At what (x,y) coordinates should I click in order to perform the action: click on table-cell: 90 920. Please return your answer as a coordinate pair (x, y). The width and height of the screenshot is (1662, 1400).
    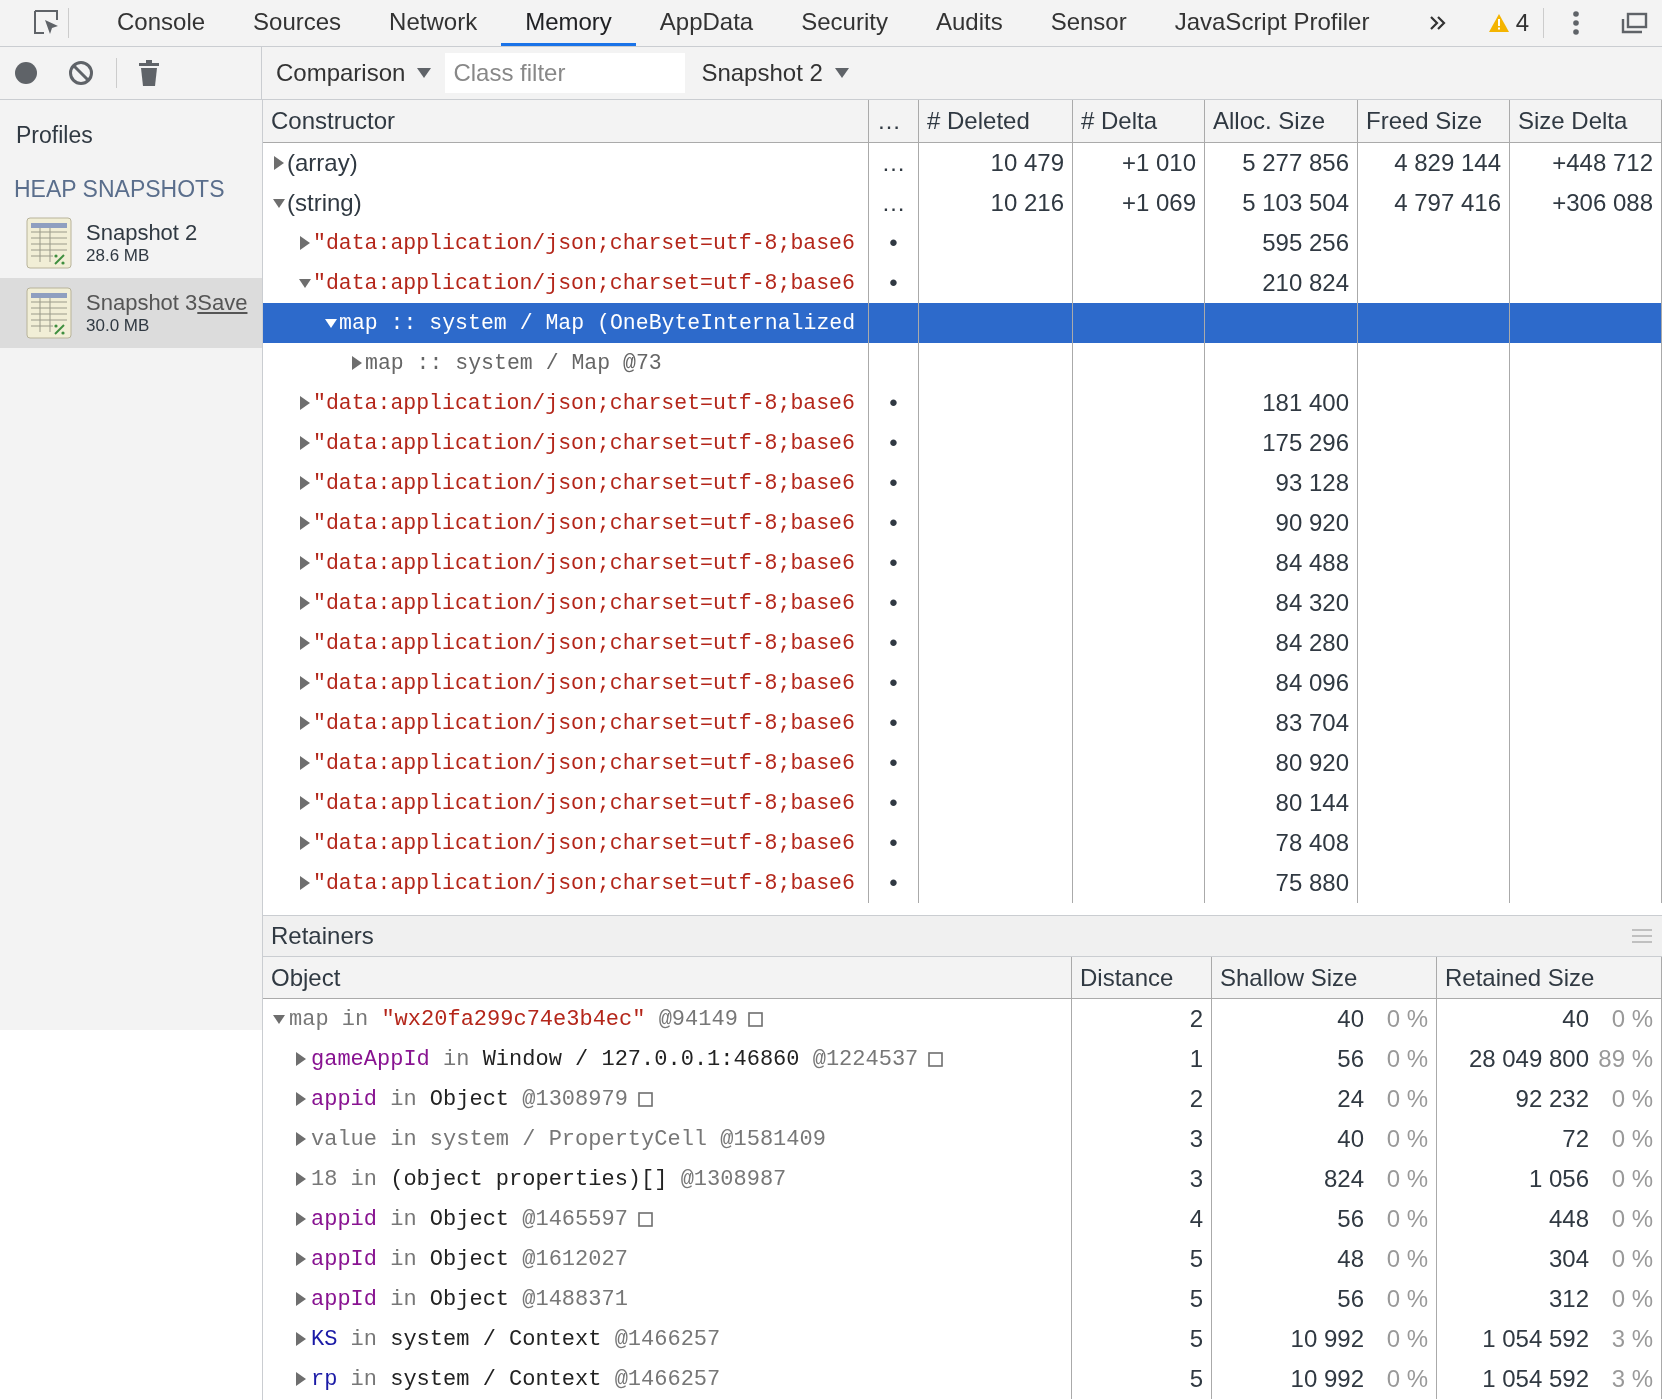
    Looking at the image, I should click on (1312, 523).